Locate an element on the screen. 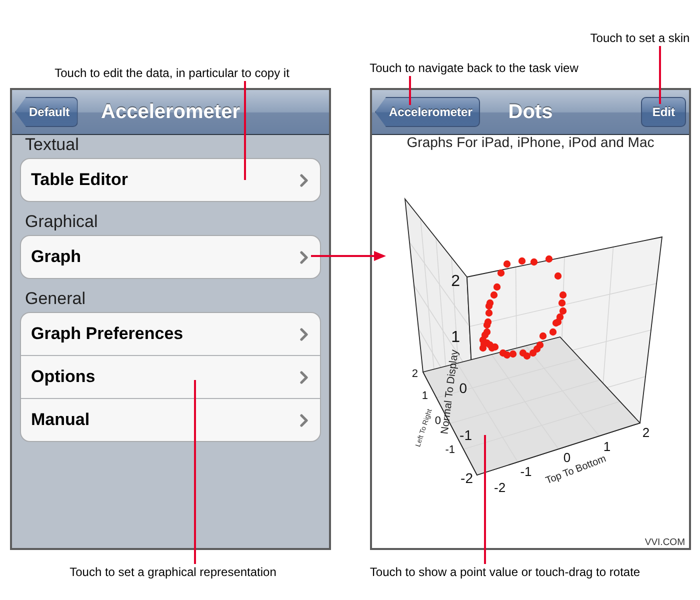 The width and height of the screenshot is (700, 600). footer-credit: VVI.COM is located at coordinates (664, 543).